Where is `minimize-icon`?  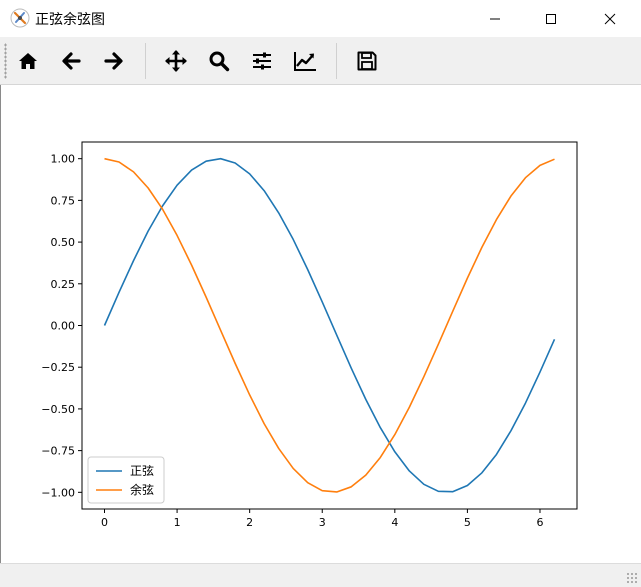
minimize-icon is located at coordinates (495, 18).